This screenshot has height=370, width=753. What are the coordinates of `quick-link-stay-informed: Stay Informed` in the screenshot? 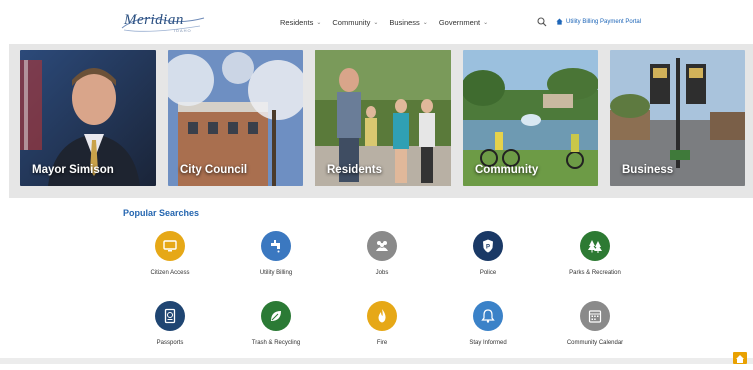 It's located at (488, 326).